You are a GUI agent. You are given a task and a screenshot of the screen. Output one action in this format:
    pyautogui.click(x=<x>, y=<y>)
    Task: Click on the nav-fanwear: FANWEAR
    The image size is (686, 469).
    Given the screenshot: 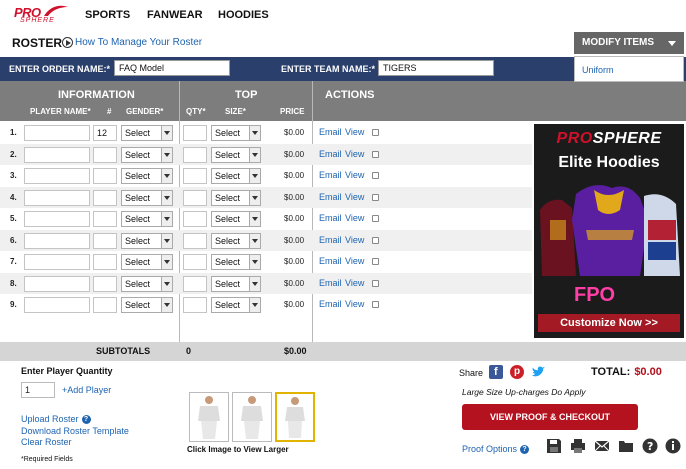 What is the action you would take?
    pyautogui.click(x=175, y=15)
    